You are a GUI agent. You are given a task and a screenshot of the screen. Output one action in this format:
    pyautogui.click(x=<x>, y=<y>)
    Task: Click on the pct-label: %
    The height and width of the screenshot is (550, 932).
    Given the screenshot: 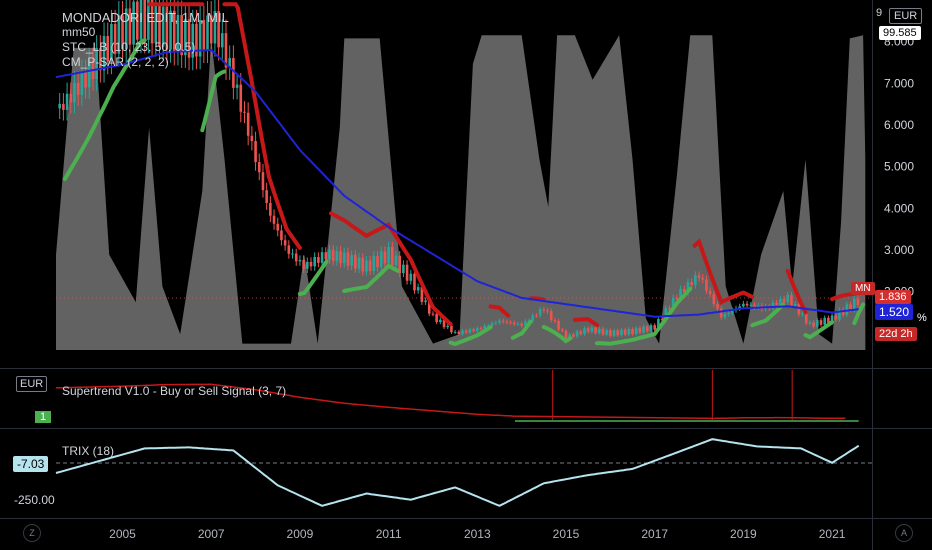 What is the action you would take?
    pyautogui.click(x=922, y=318)
    